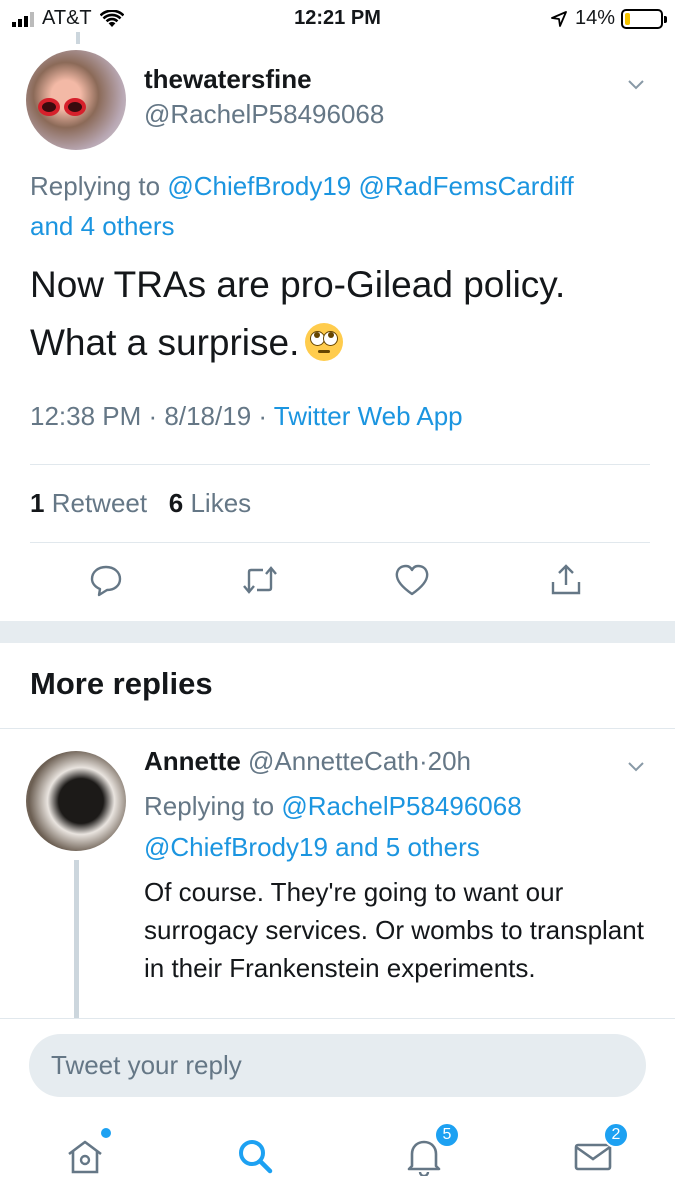  What do you see at coordinates (88, 503) in the screenshot?
I see `retweets-stat: 1 Retweet` at bounding box center [88, 503].